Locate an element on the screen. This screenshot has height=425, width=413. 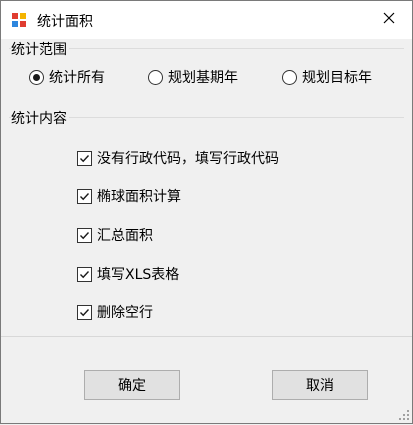
scope-group-label: 统计范围 is located at coordinates (40, 49).